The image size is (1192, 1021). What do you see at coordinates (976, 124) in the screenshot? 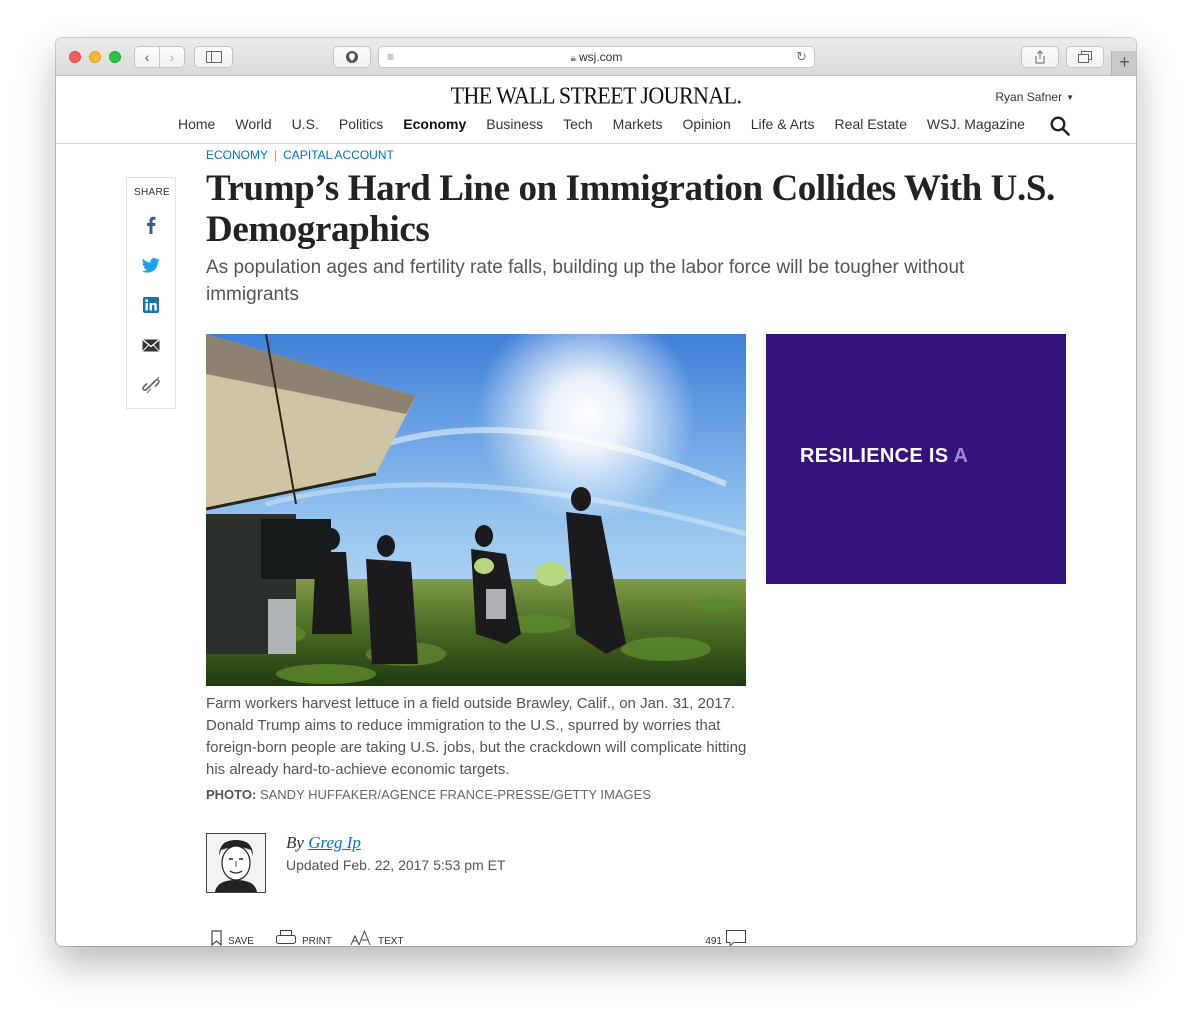
I see `nav-item-wsj-magazine: WSJ. Magazine` at bounding box center [976, 124].